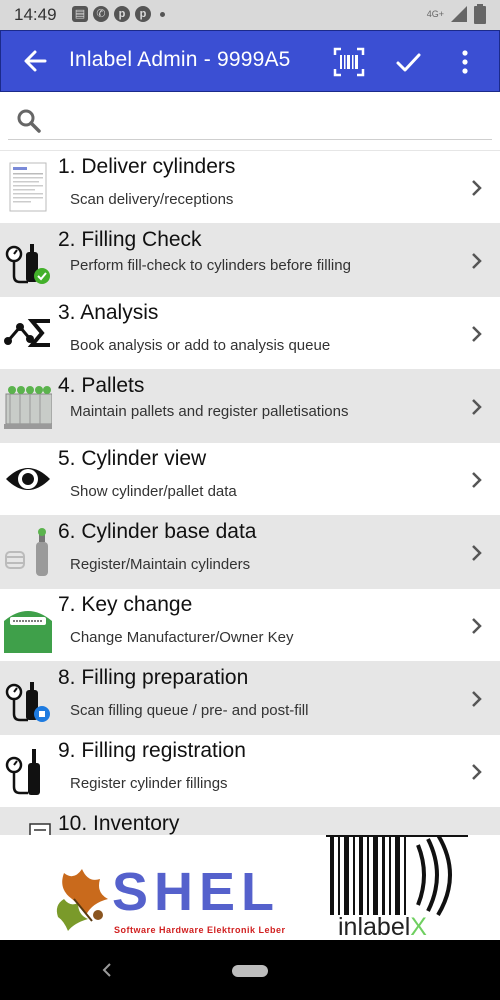 The height and width of the screenshot is (1000, 500). What do you see at coordinates (119, 823) in the screenshot?
I see `menu-item-title: 10. Inventory` at bounding box center [119, 823].